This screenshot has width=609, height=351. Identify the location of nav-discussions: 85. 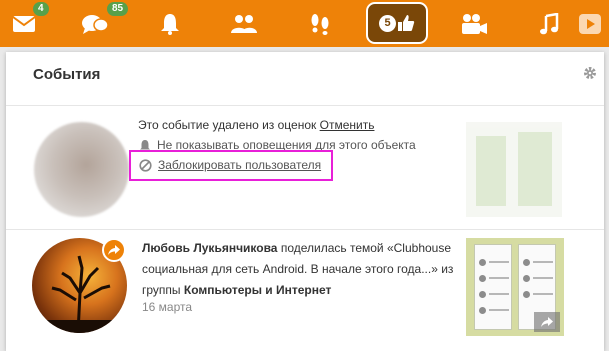
(100, 23).